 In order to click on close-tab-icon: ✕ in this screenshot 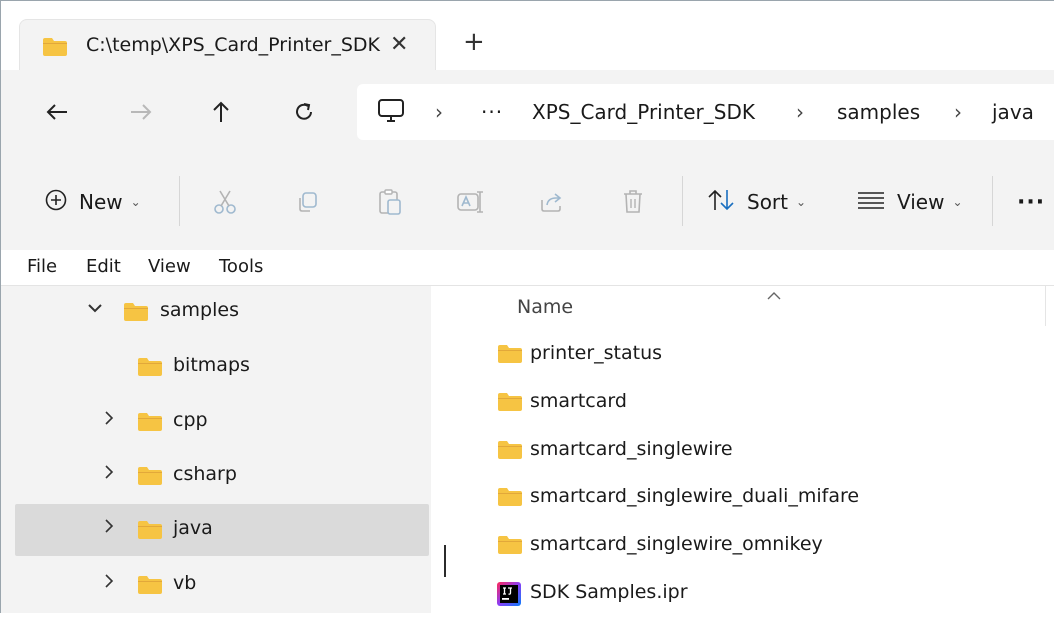, I will do `click(399, 44)`.